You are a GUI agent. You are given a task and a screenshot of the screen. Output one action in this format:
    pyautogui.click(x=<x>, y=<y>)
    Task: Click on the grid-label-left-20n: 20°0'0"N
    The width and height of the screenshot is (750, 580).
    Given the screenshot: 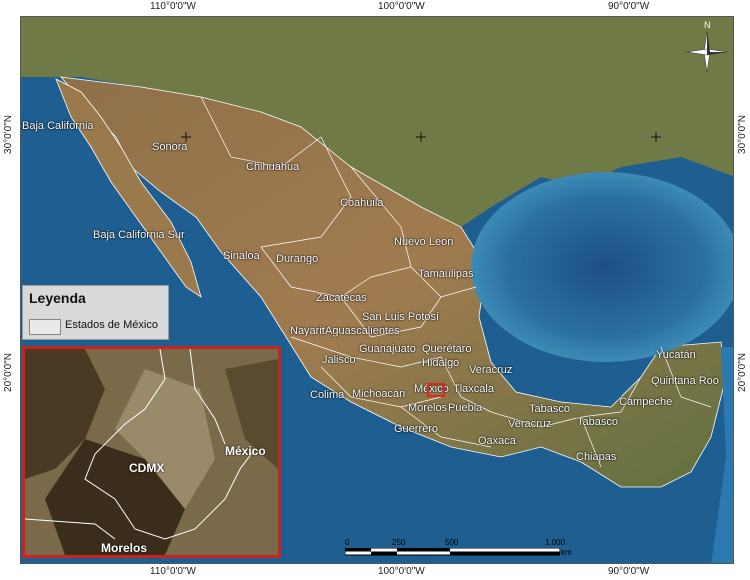 What is the action you would take?
    pyautogui.click(x=8, y=372)
    